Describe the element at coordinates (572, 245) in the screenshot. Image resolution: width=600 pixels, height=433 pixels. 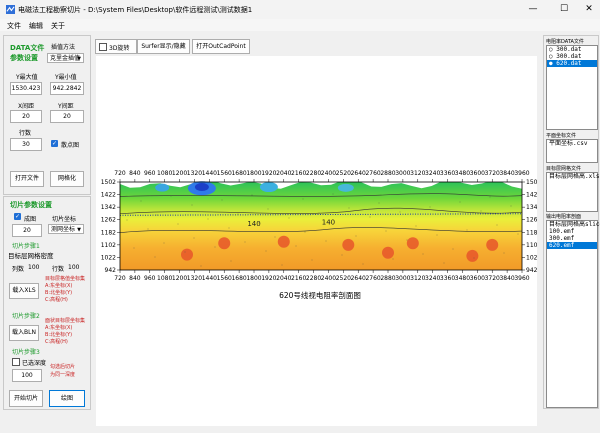
I see `chart-output-item-selected: 620.emf` at that location.